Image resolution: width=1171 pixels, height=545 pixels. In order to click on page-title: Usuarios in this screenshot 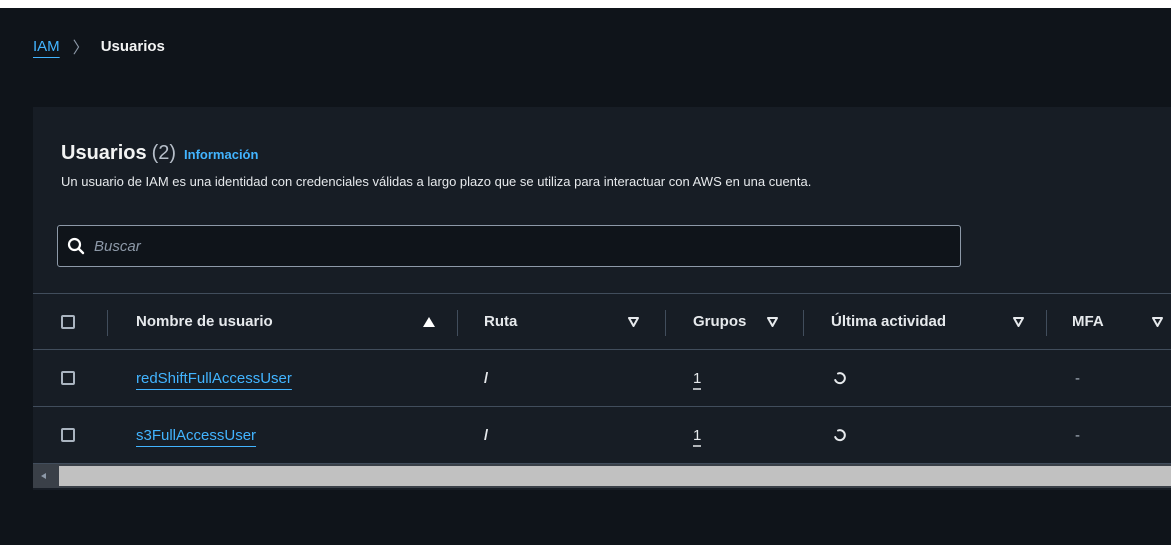, I will do `click(104, 153)`.